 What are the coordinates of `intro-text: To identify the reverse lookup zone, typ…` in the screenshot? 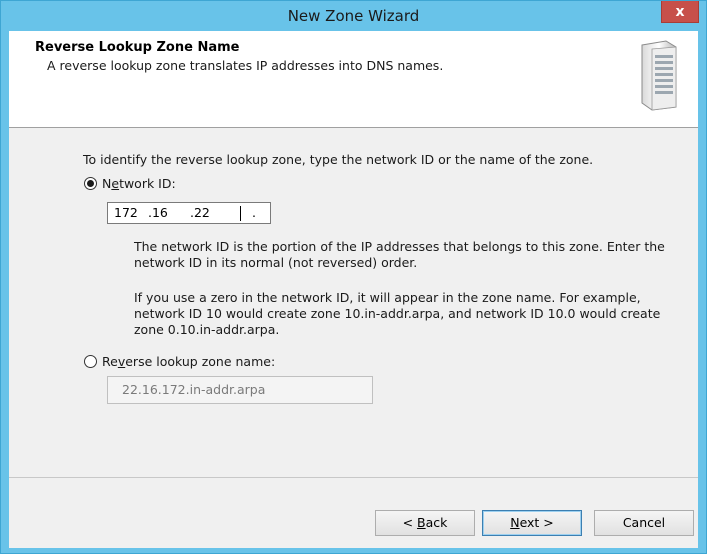 It's located at (338, 159).